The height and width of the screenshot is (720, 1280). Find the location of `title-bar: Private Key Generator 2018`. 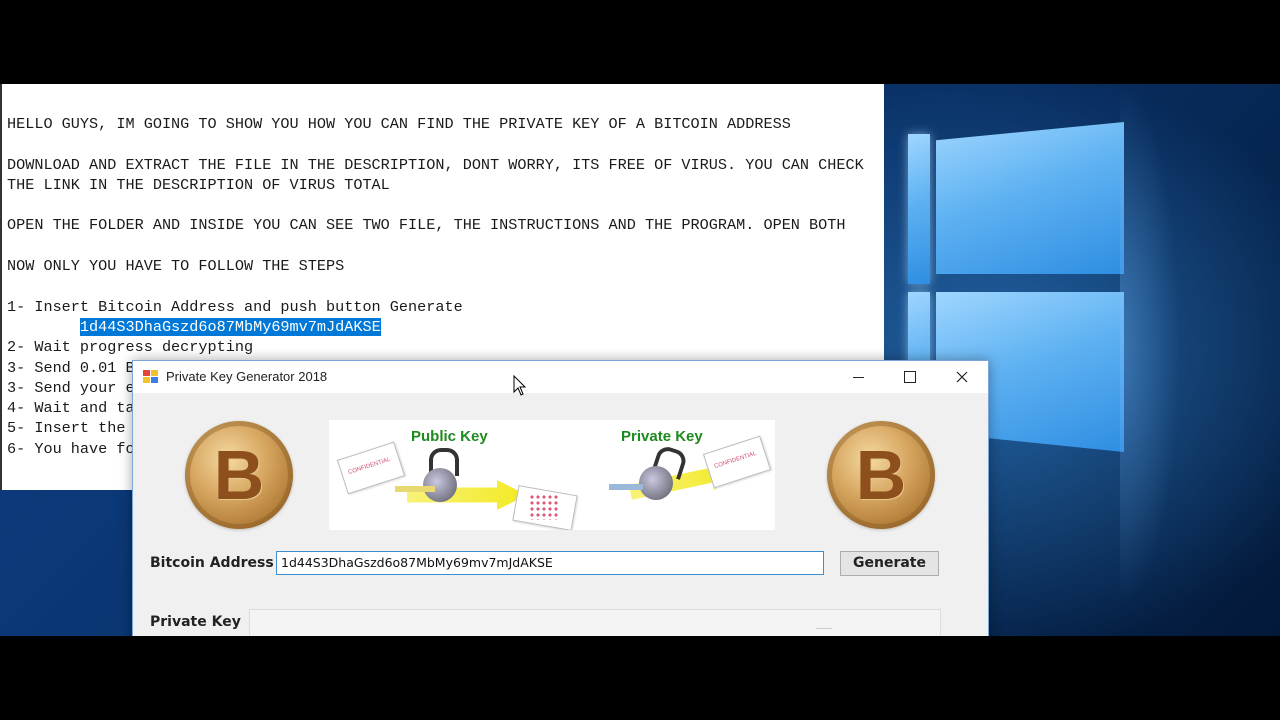

title-bar: Private Key Generator 2018 is located at coordinates (560, 377).